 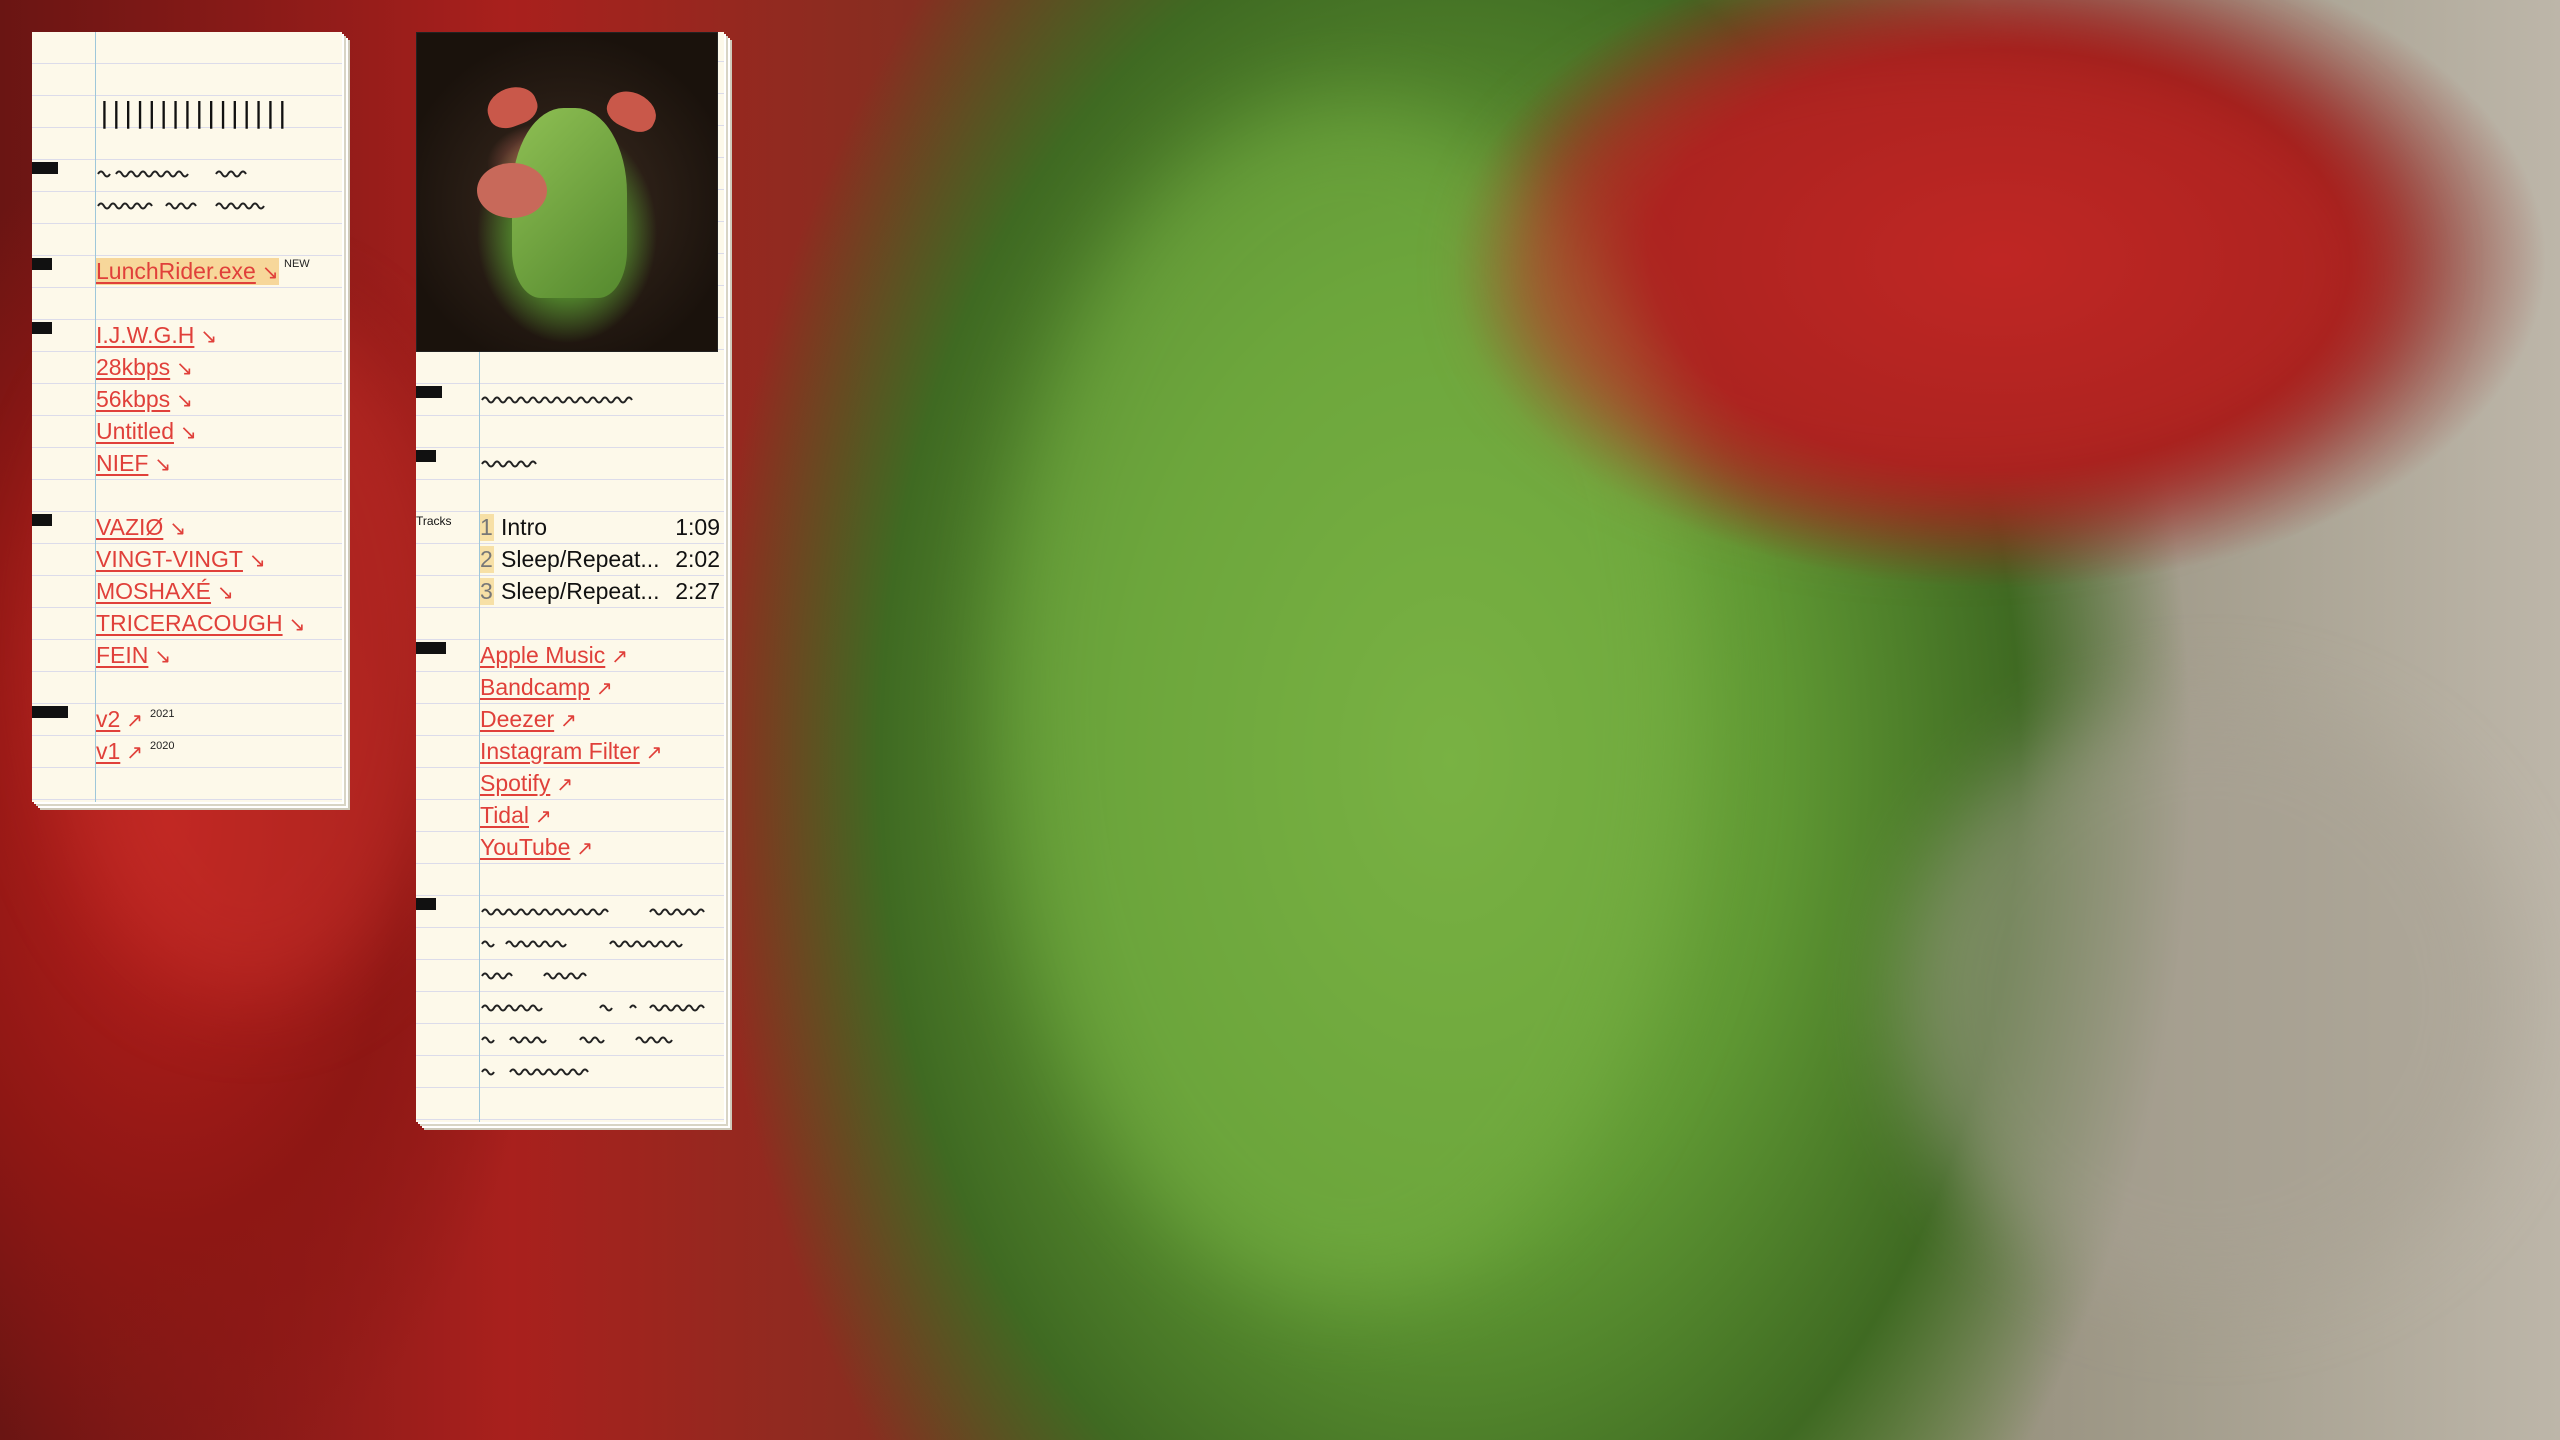 I want to click on link-v2: v2 ↗, so click(x=119, y=719).